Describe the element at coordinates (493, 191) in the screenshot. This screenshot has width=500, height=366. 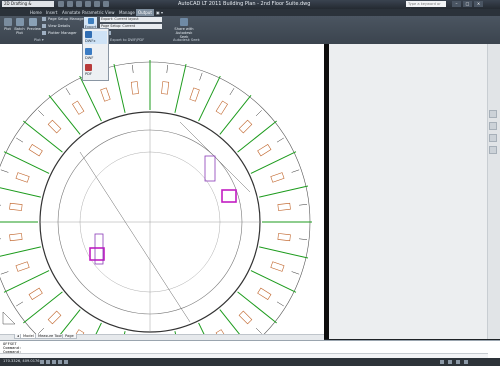
I see `navigation-bar` at that location.